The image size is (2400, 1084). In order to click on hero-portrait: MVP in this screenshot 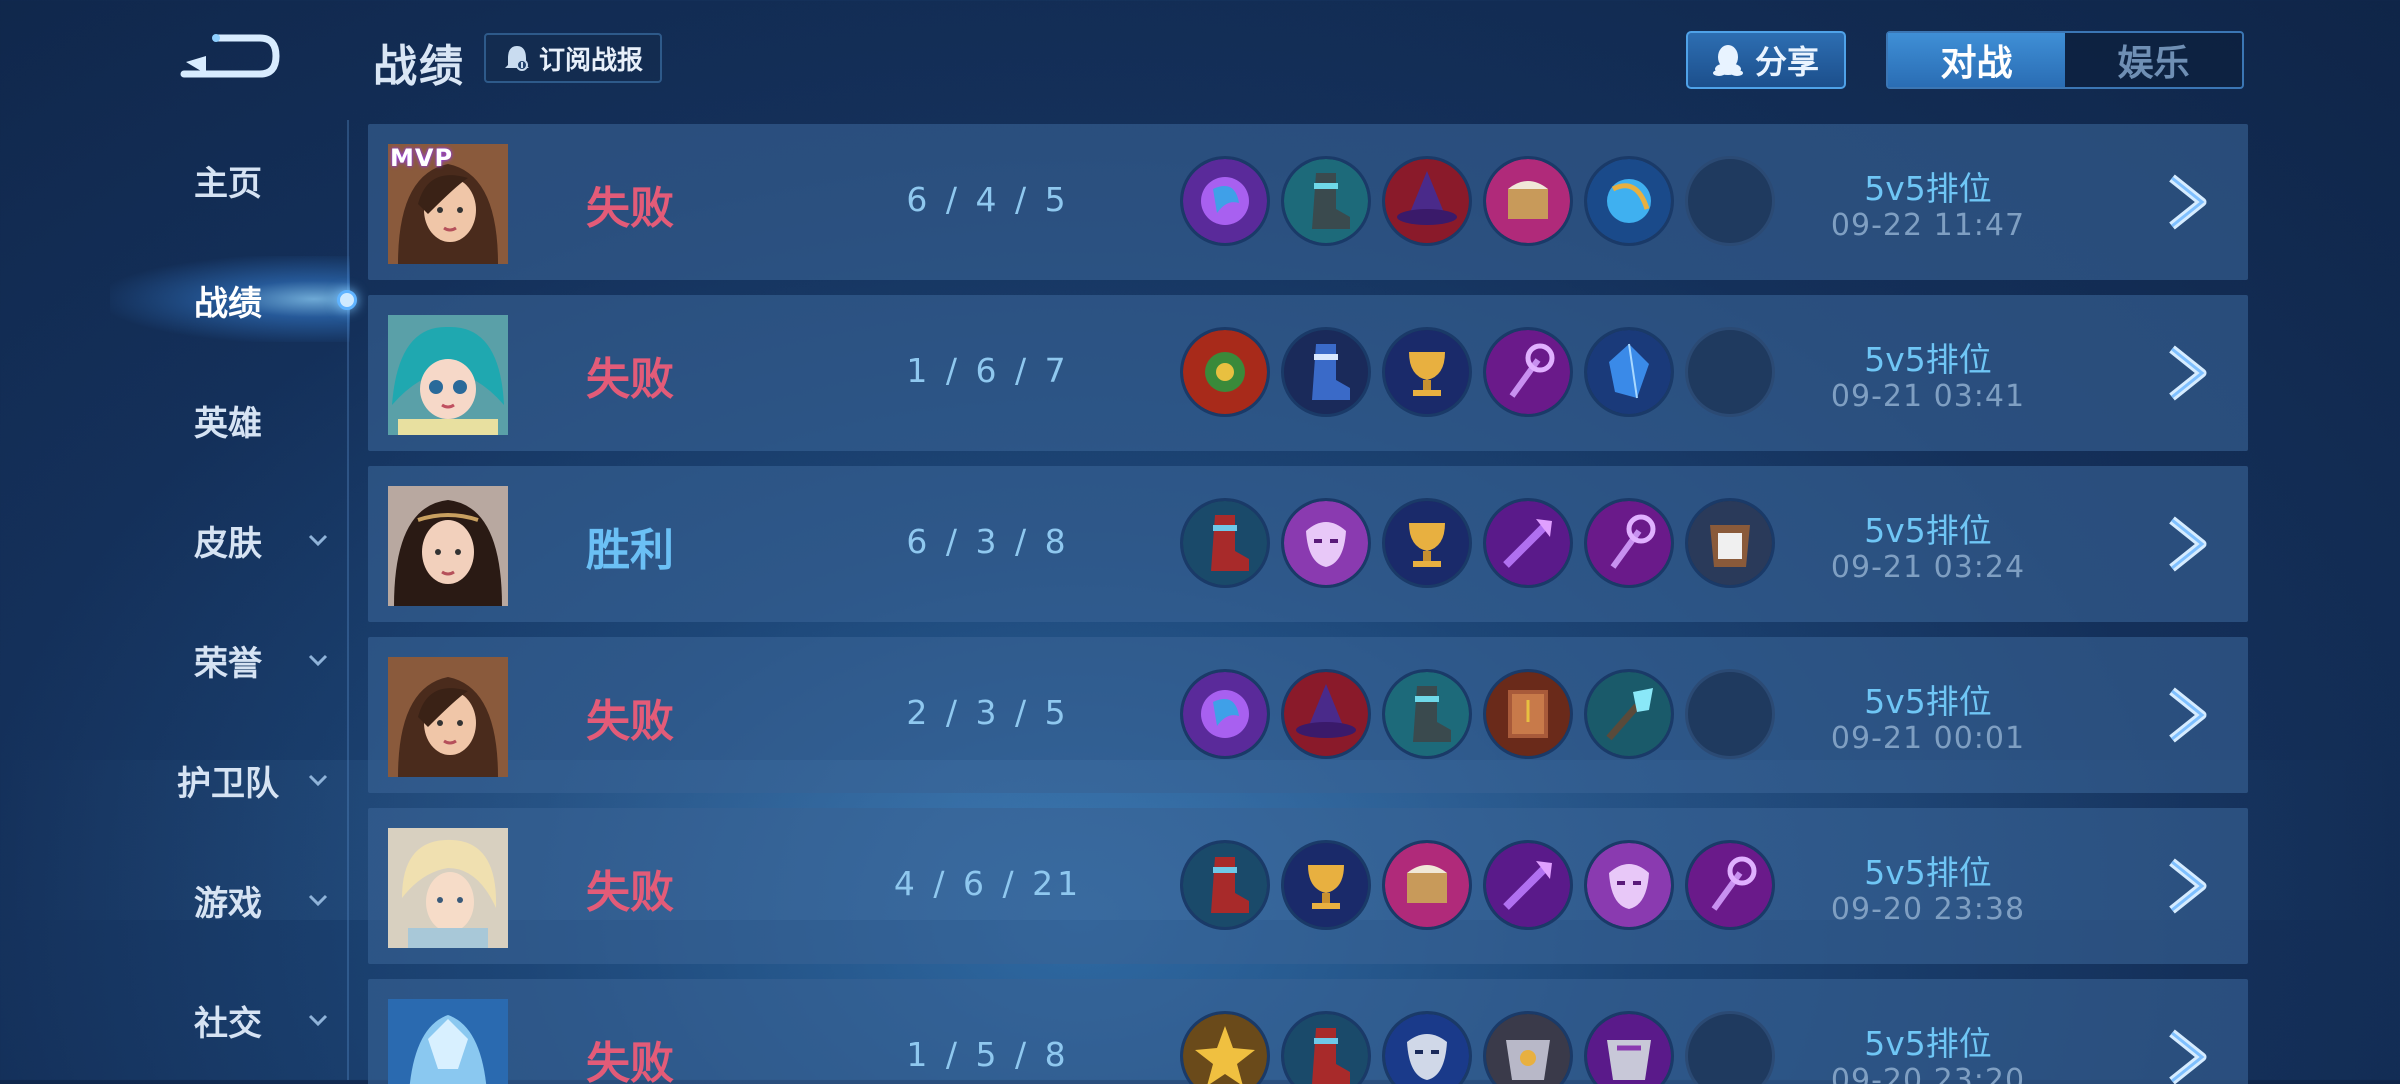, I will do `click(448, 204)`.